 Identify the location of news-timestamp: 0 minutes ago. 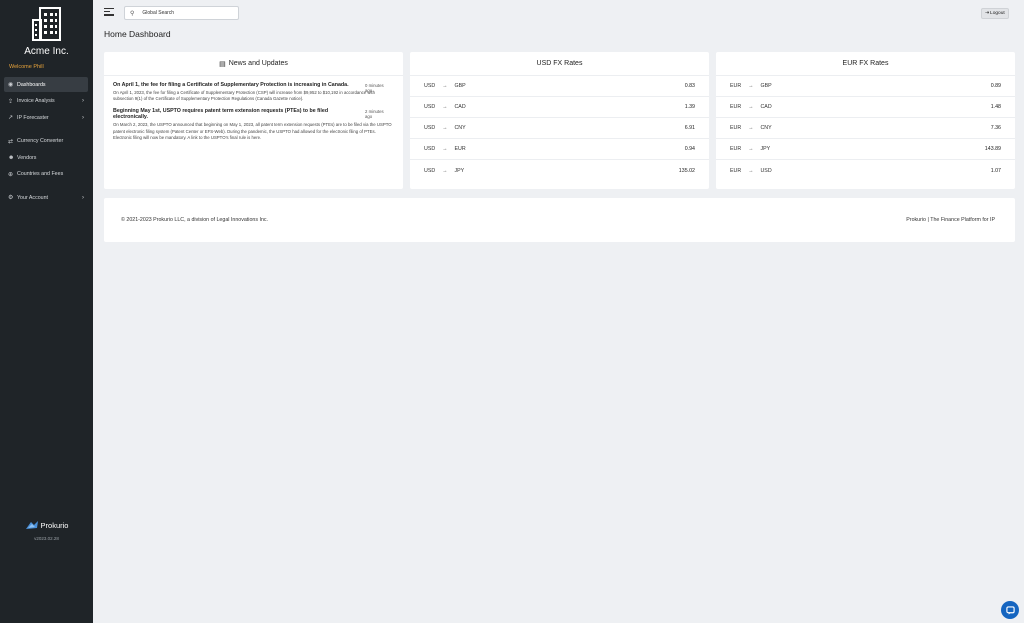
(374, 88).